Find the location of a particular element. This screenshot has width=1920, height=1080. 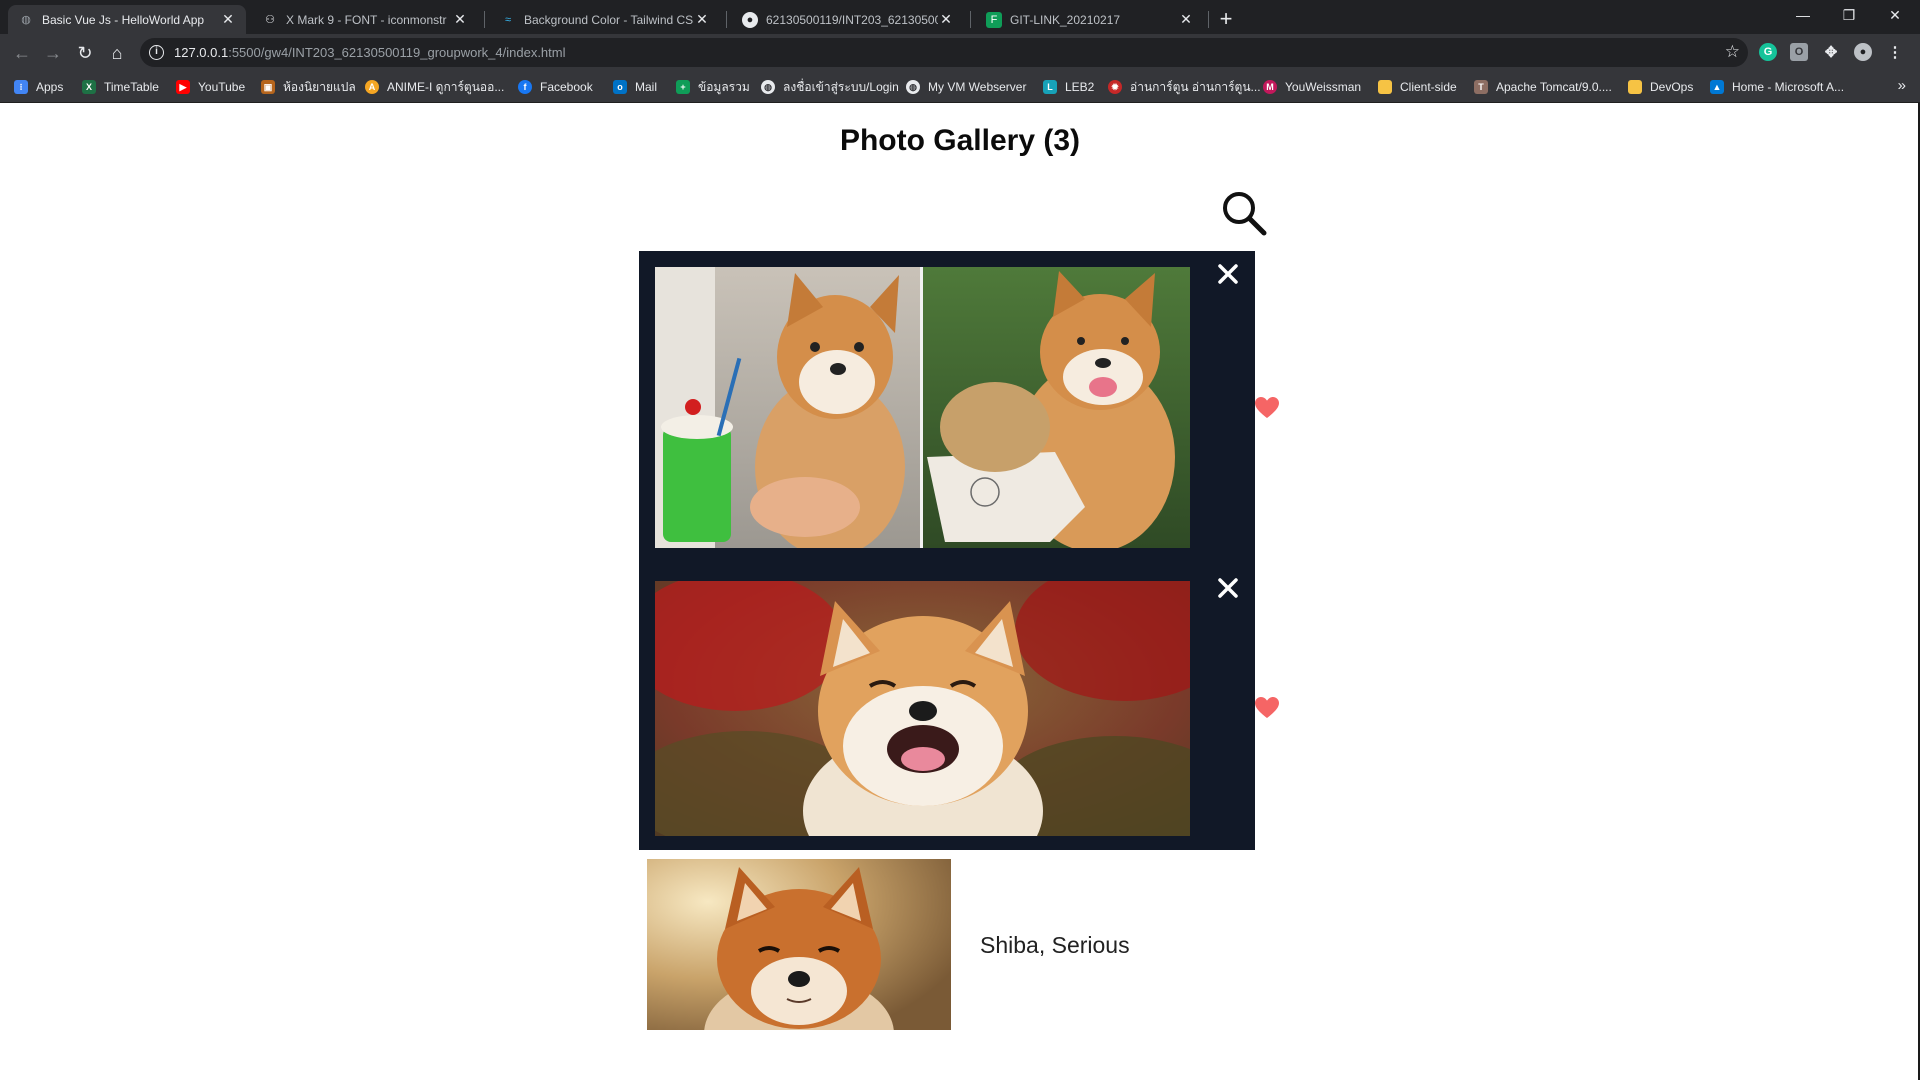

bookmark-login: ◍ ลงชื่อเข้าสู่ระบบ/Login is located at coordinates (830, 87).